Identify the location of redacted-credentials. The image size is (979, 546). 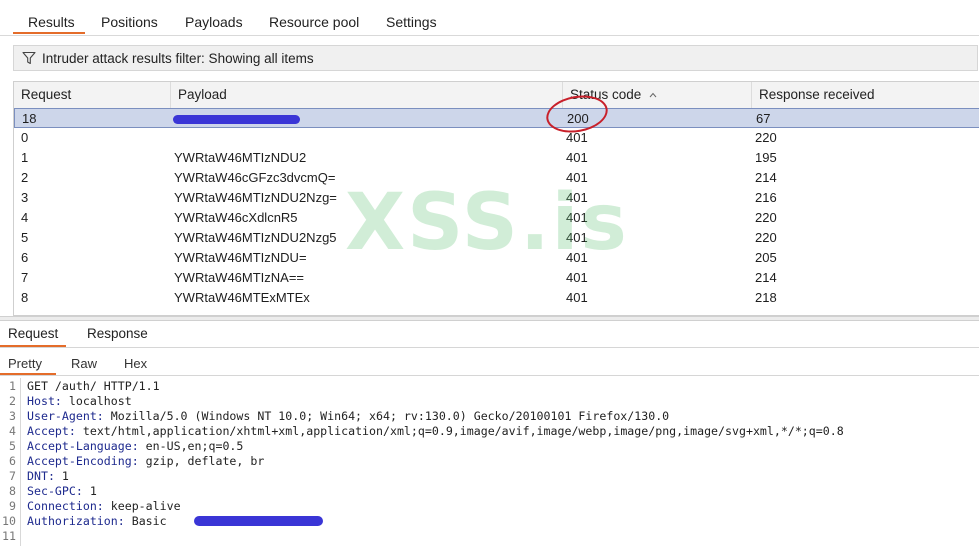
(258, 521).